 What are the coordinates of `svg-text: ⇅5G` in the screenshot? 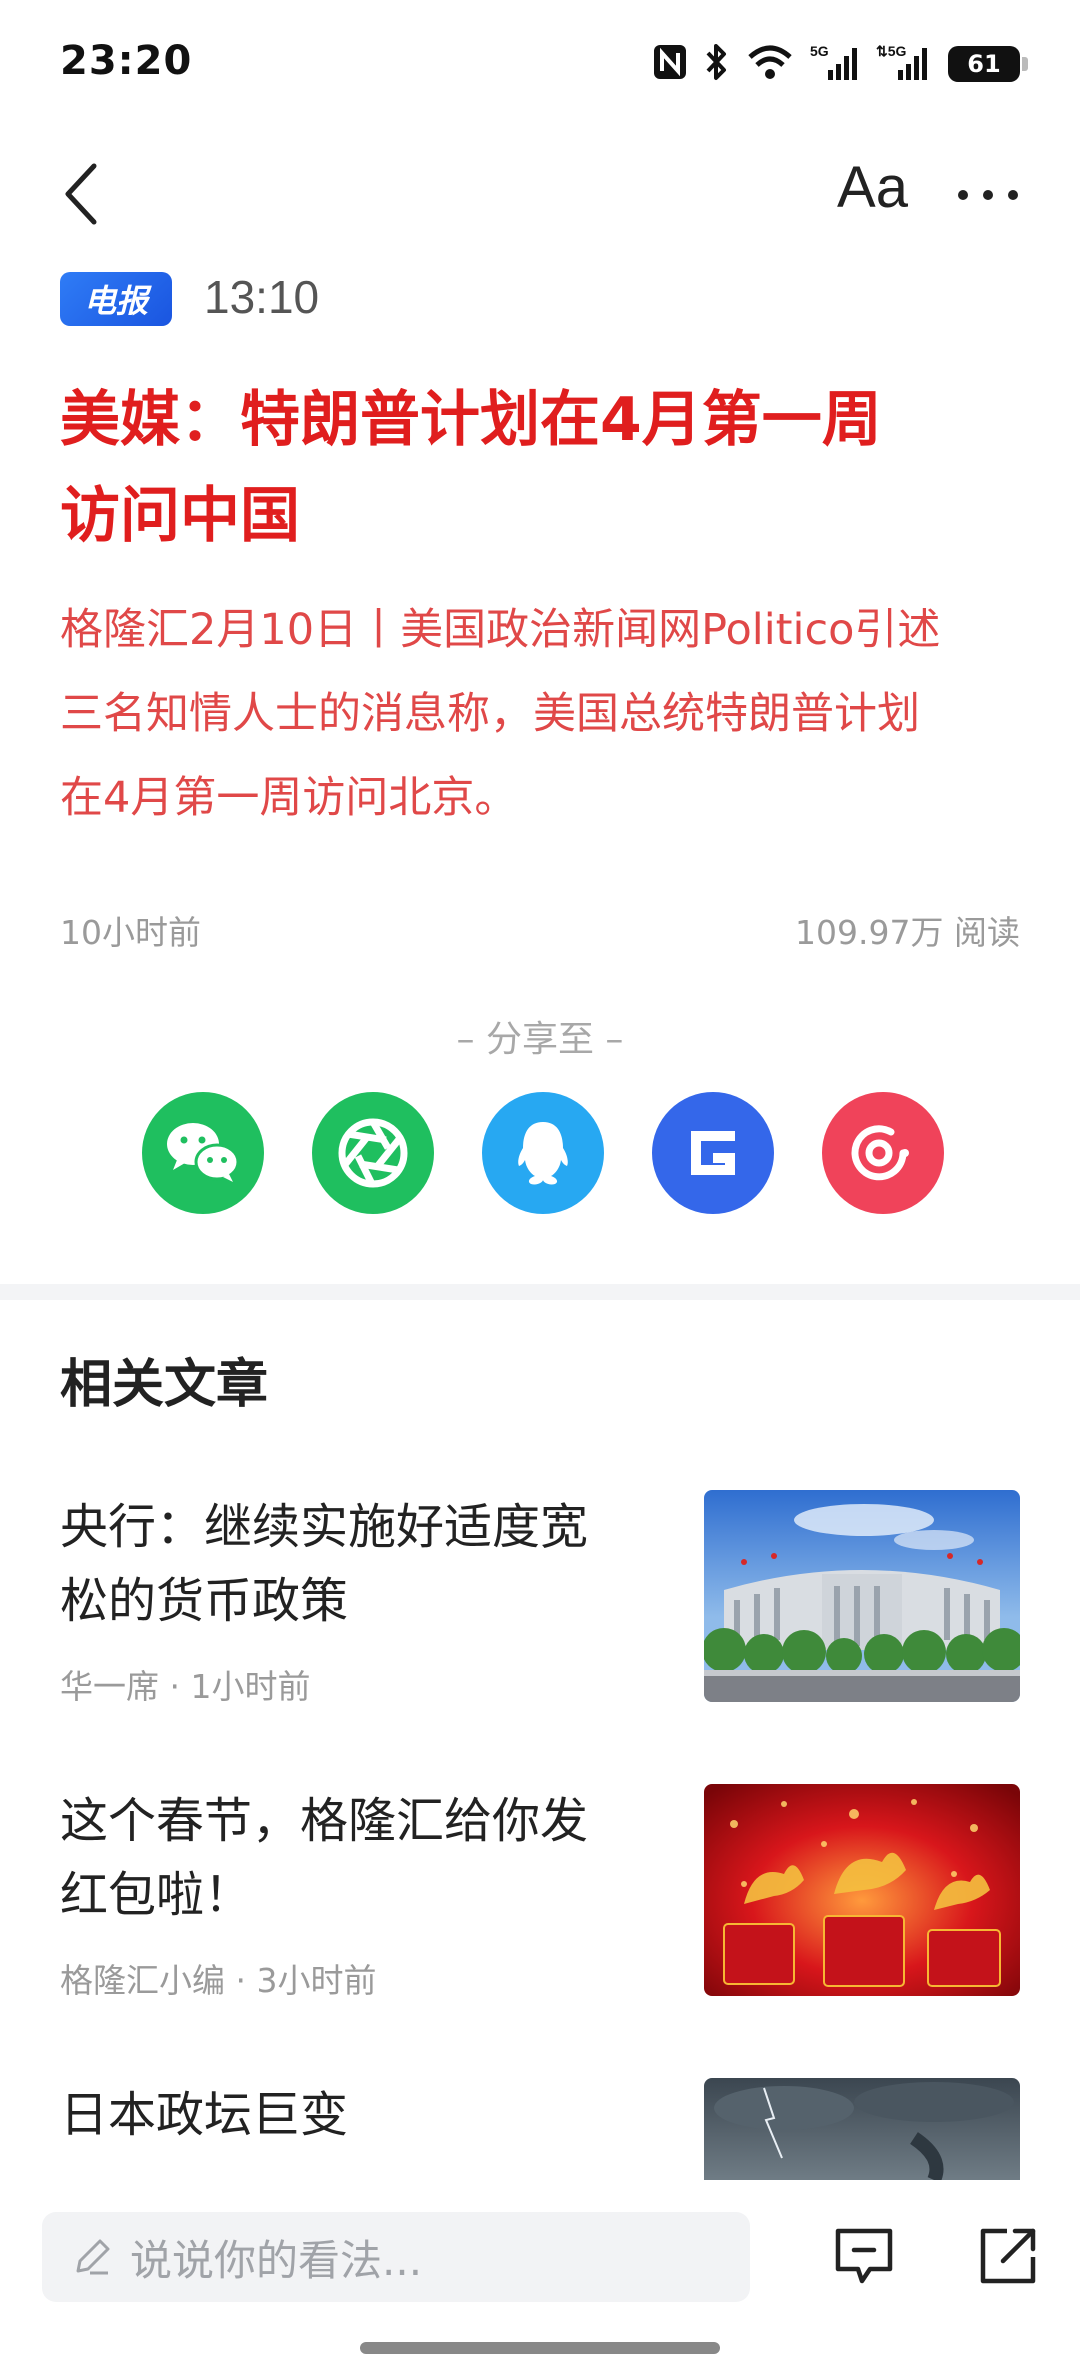 It's located at (891, 51).